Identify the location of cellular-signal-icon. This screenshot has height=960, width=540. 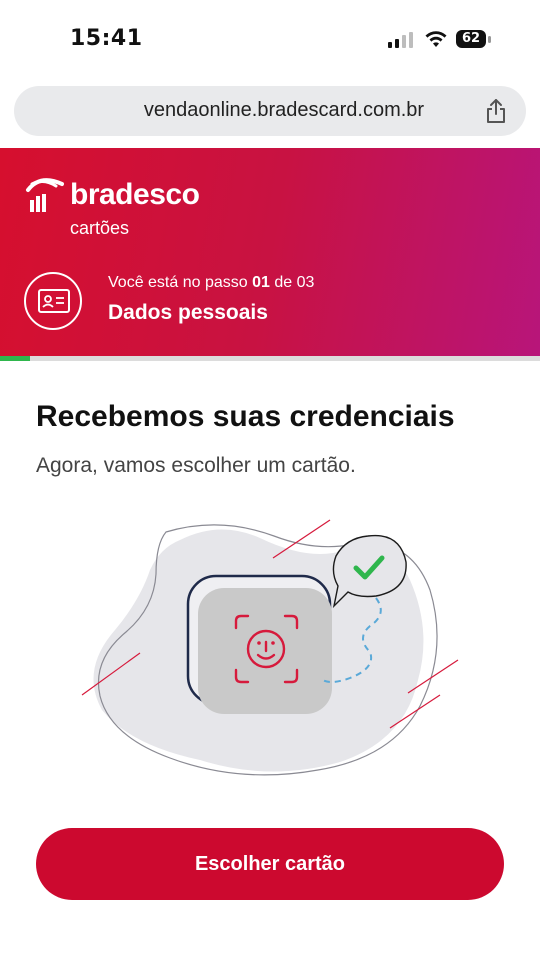
(400, 40).